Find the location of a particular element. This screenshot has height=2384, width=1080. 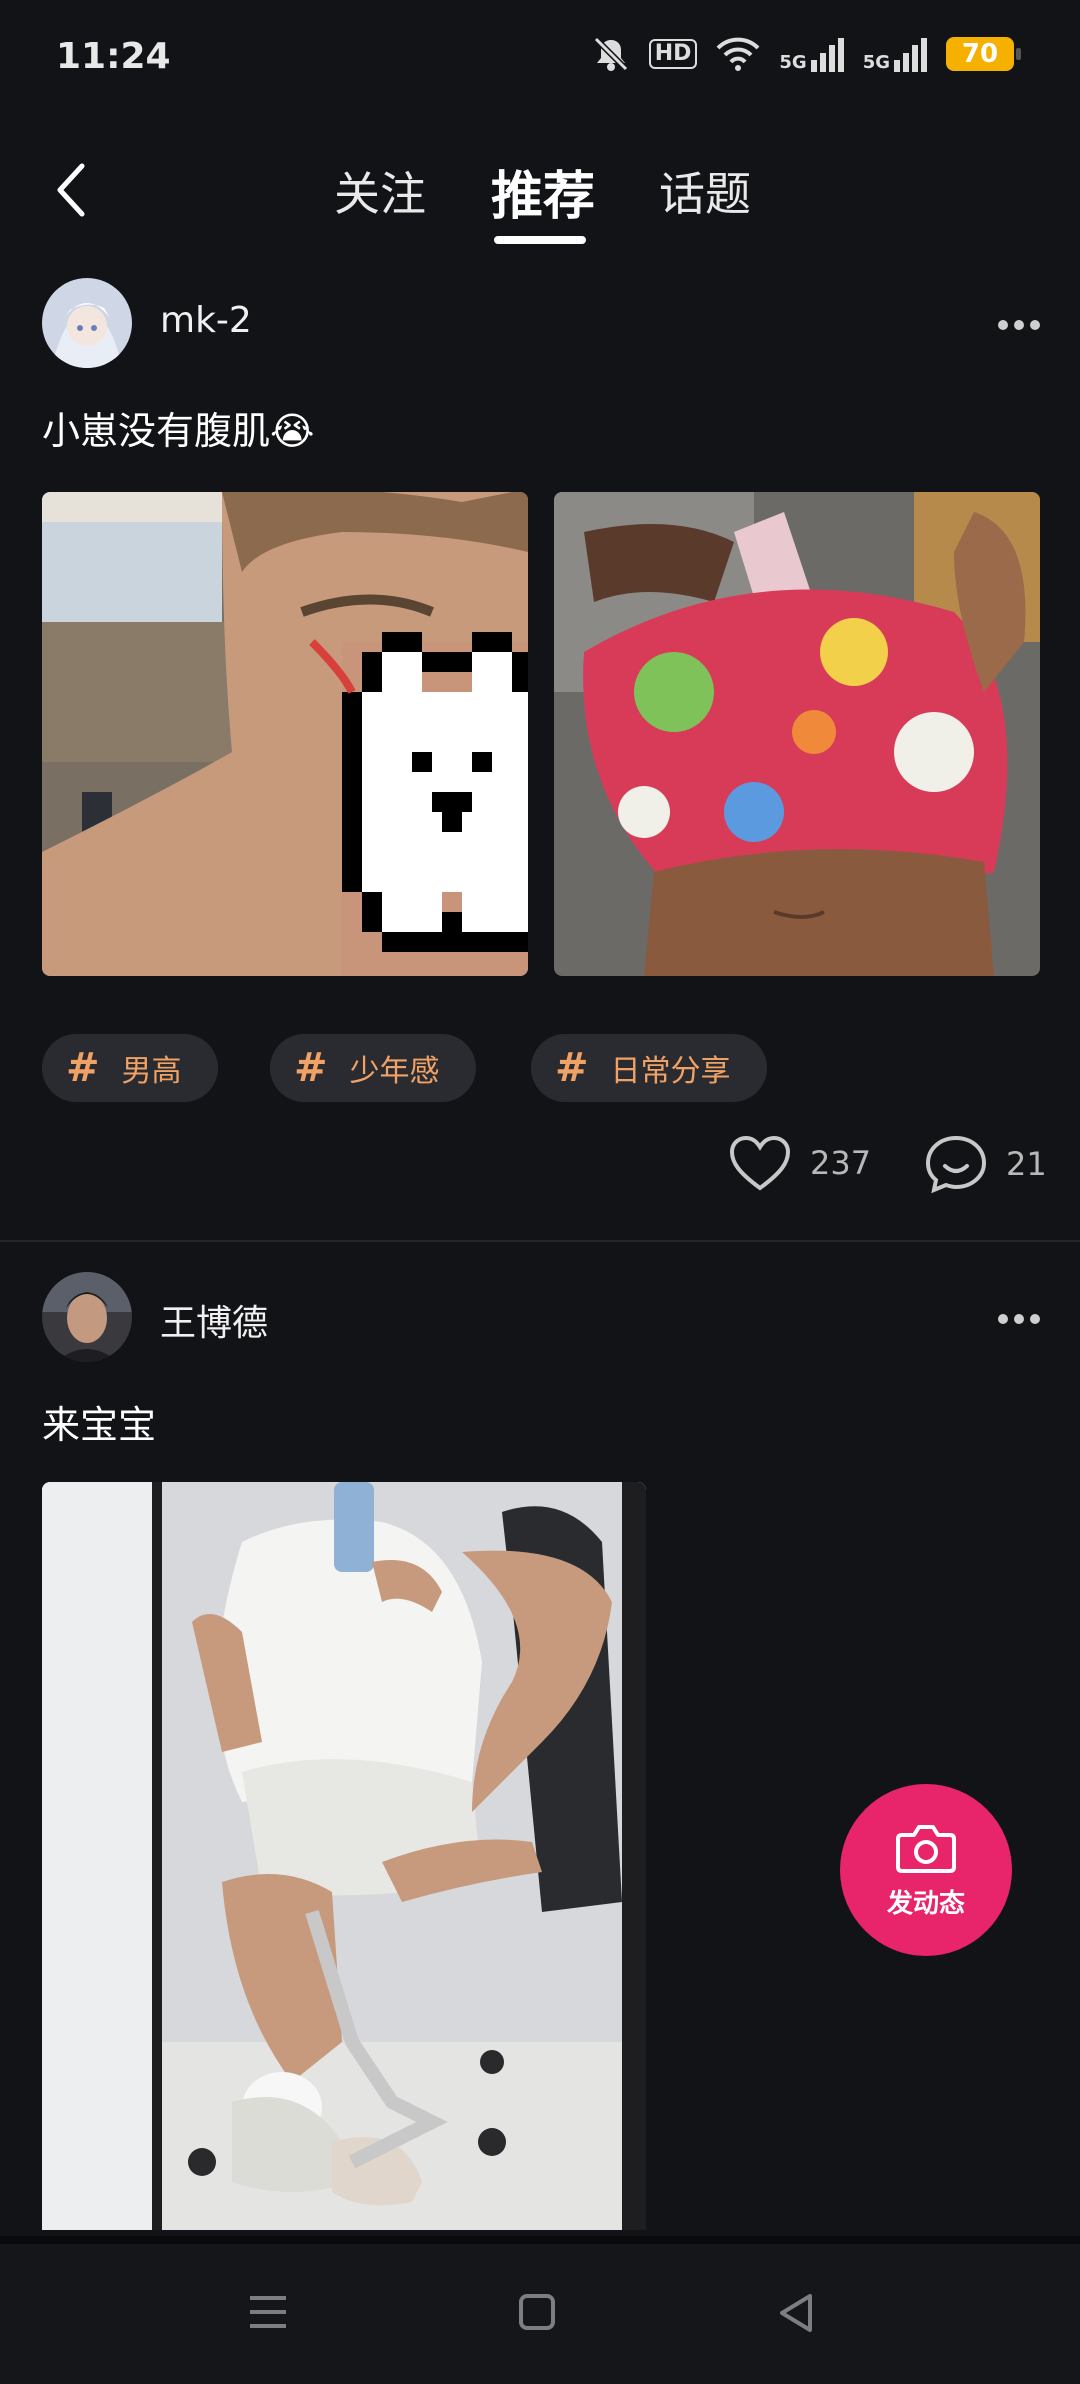

like-button: 237 is located at coordinates (799, 1163).